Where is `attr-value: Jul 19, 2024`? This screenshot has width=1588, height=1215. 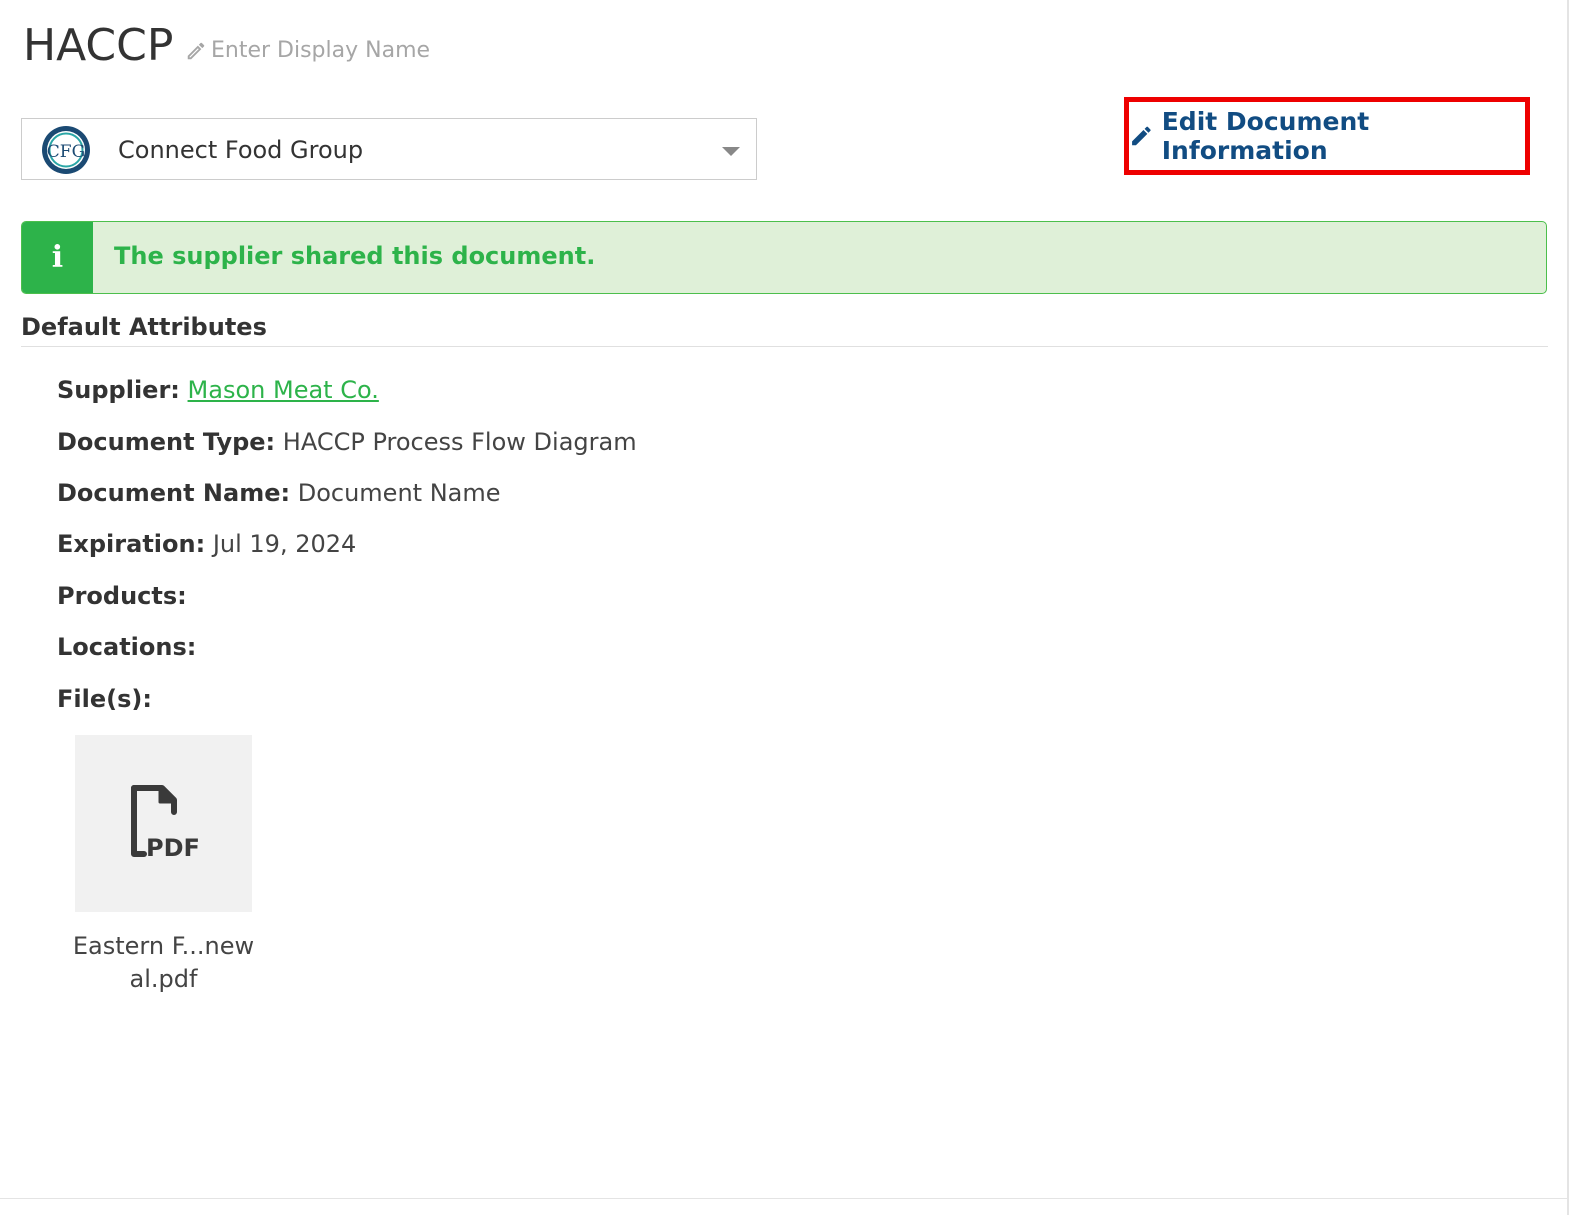
attr-value: Jul 19, 2024 is located at coordinates (284, 544).